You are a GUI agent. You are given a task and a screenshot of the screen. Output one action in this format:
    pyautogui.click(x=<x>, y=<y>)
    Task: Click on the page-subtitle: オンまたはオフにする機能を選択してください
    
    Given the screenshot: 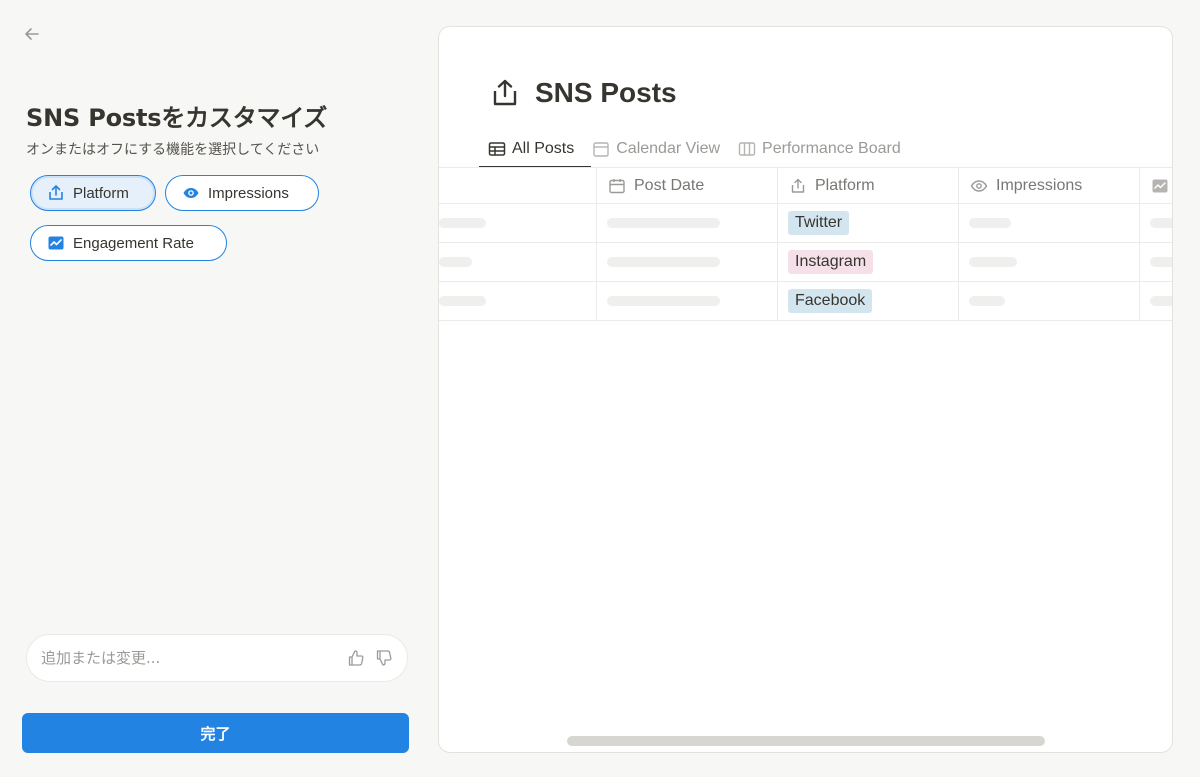 What is the action you would take?
    pyautogui.click(x=173, y=150)
    